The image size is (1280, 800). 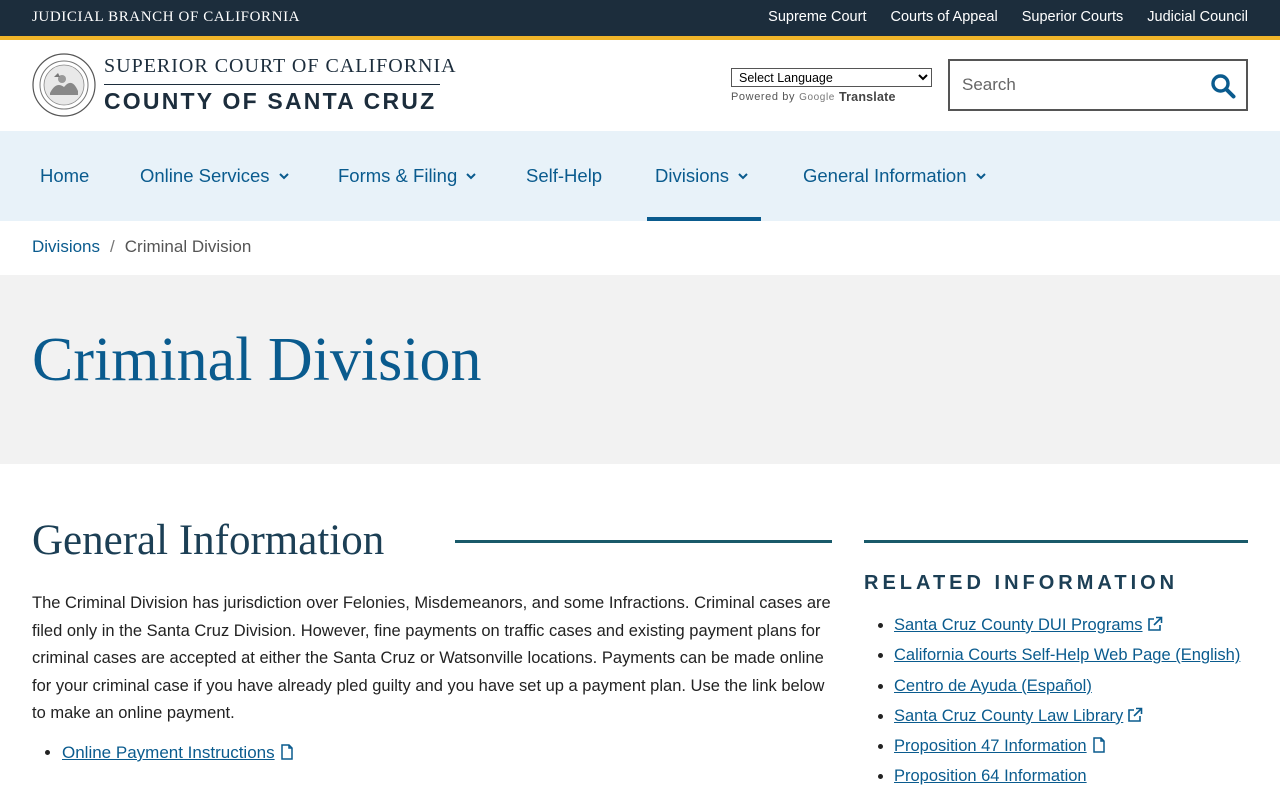 I want to click on court-name-line1: SUPERIOR COURT OF CALIFORNIA, so click(x=280, y=66).